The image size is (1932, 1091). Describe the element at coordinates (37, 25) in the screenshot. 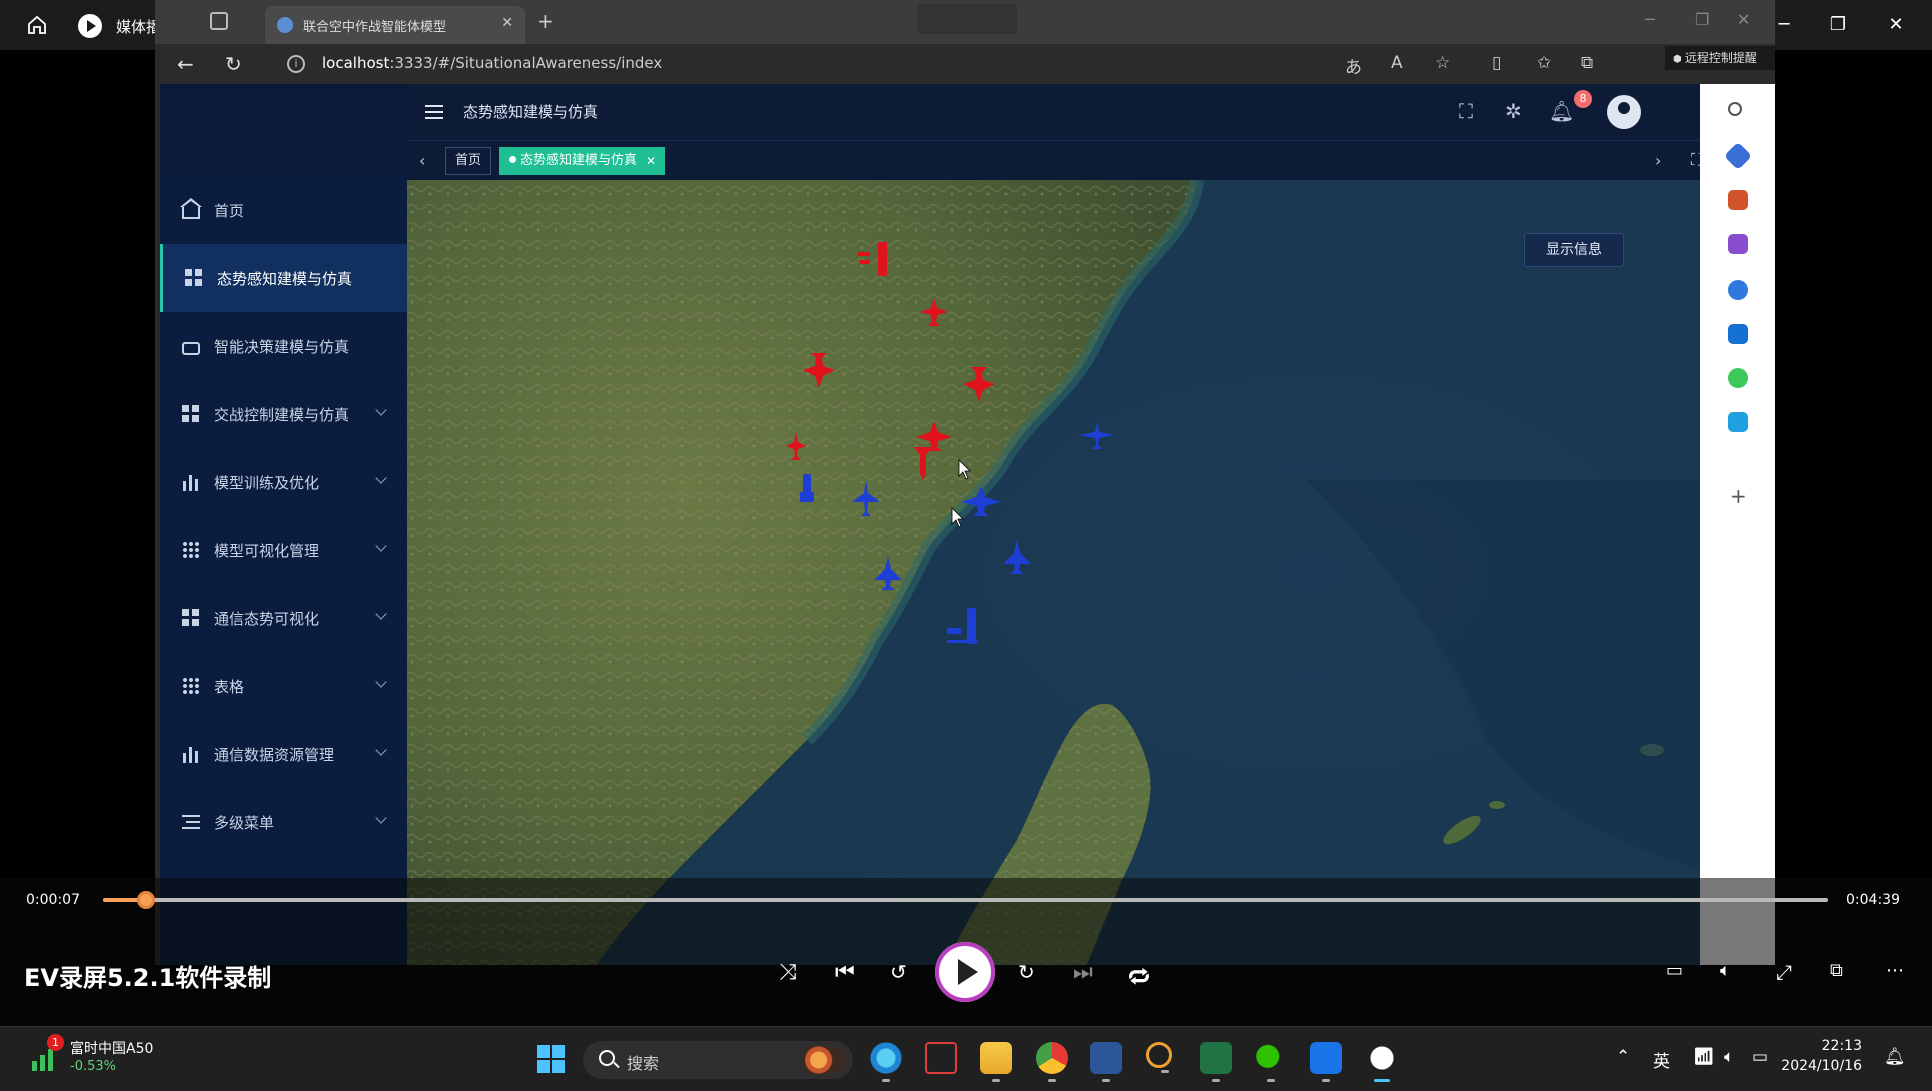

I see `home-icon` at that location.